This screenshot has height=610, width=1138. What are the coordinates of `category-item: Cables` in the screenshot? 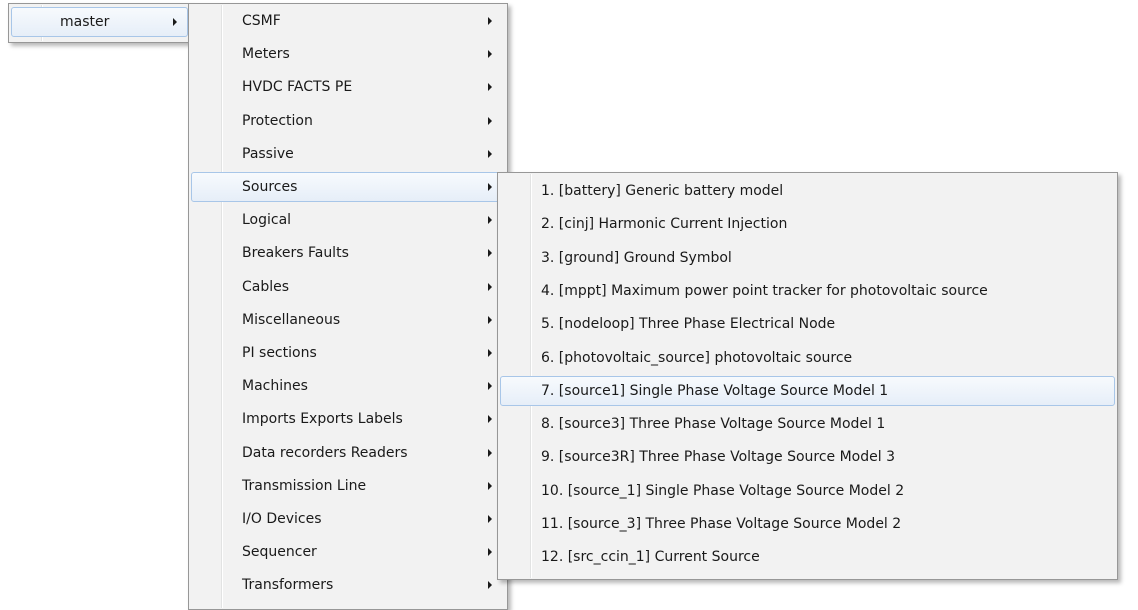 It's located at (348, 287).